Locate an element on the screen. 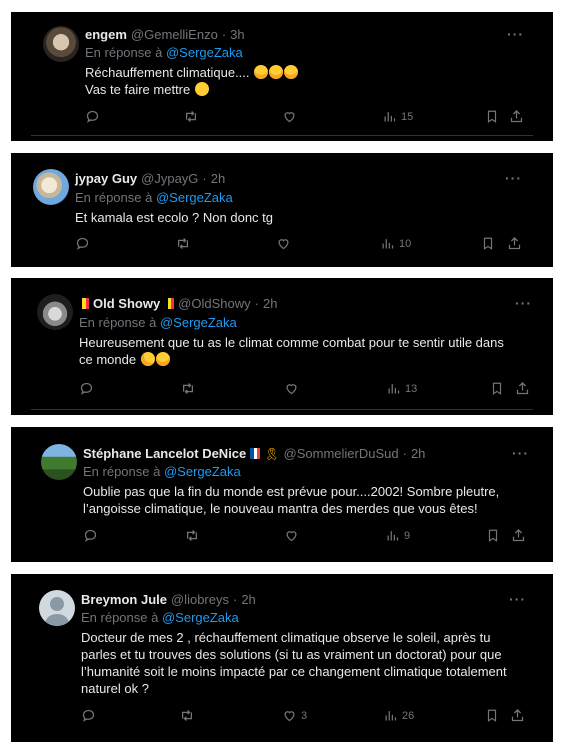 Image resolution: width=565 pixels, height=754 pixels. user-handle: @liobreys is located at coordinates (200, 599).